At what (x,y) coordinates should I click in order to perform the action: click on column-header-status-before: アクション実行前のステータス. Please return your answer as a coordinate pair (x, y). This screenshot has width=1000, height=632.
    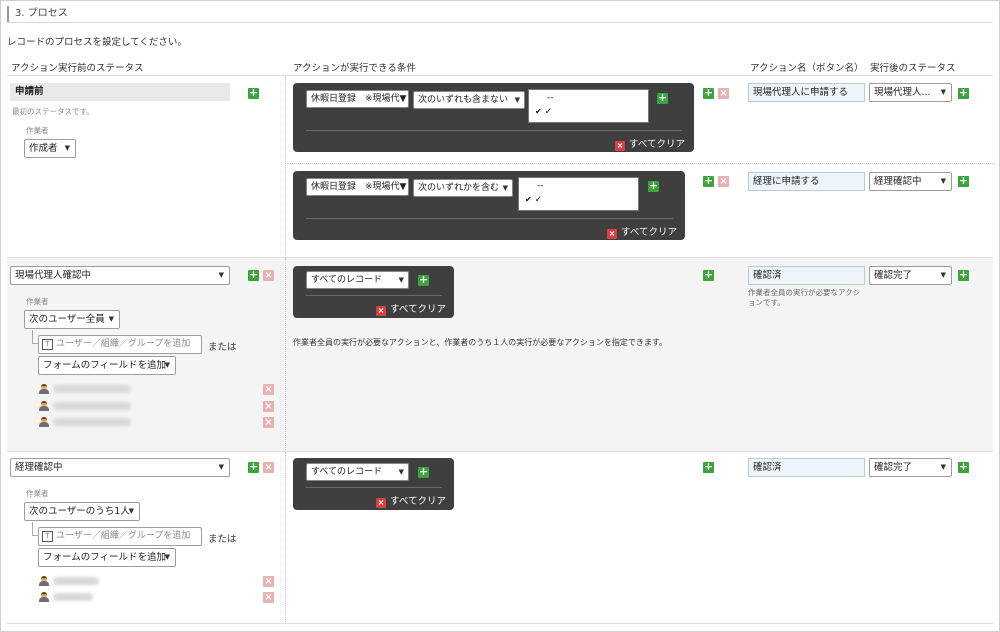
    Looking at the image, I should click on (77, 68).